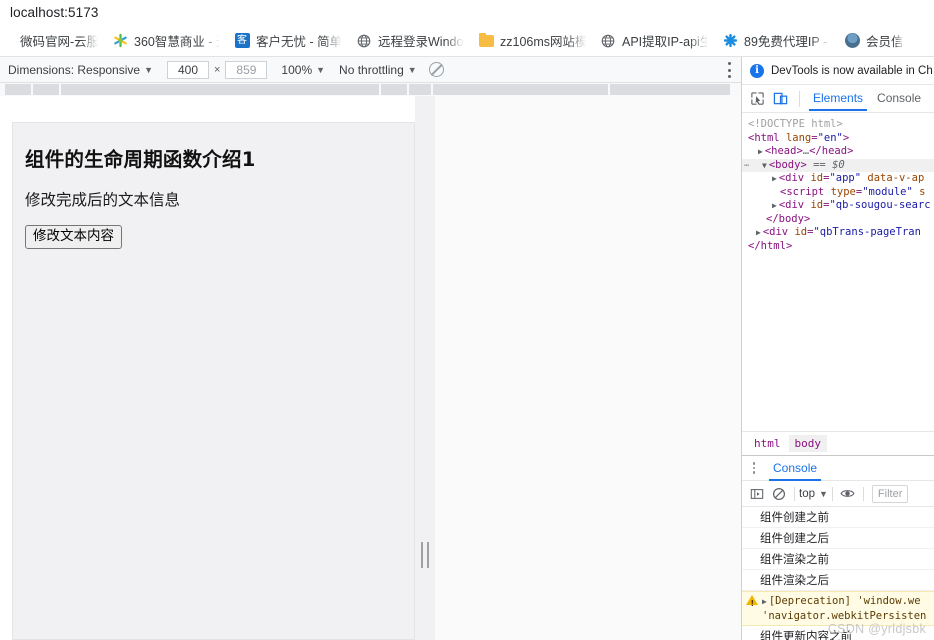 The width and height of the screenshot is (934, 640). Describe the element at coordinates (838, 71) in the screenshot. I see `devtools-notice-bar: i DevTools is now available in Ch` at that location.